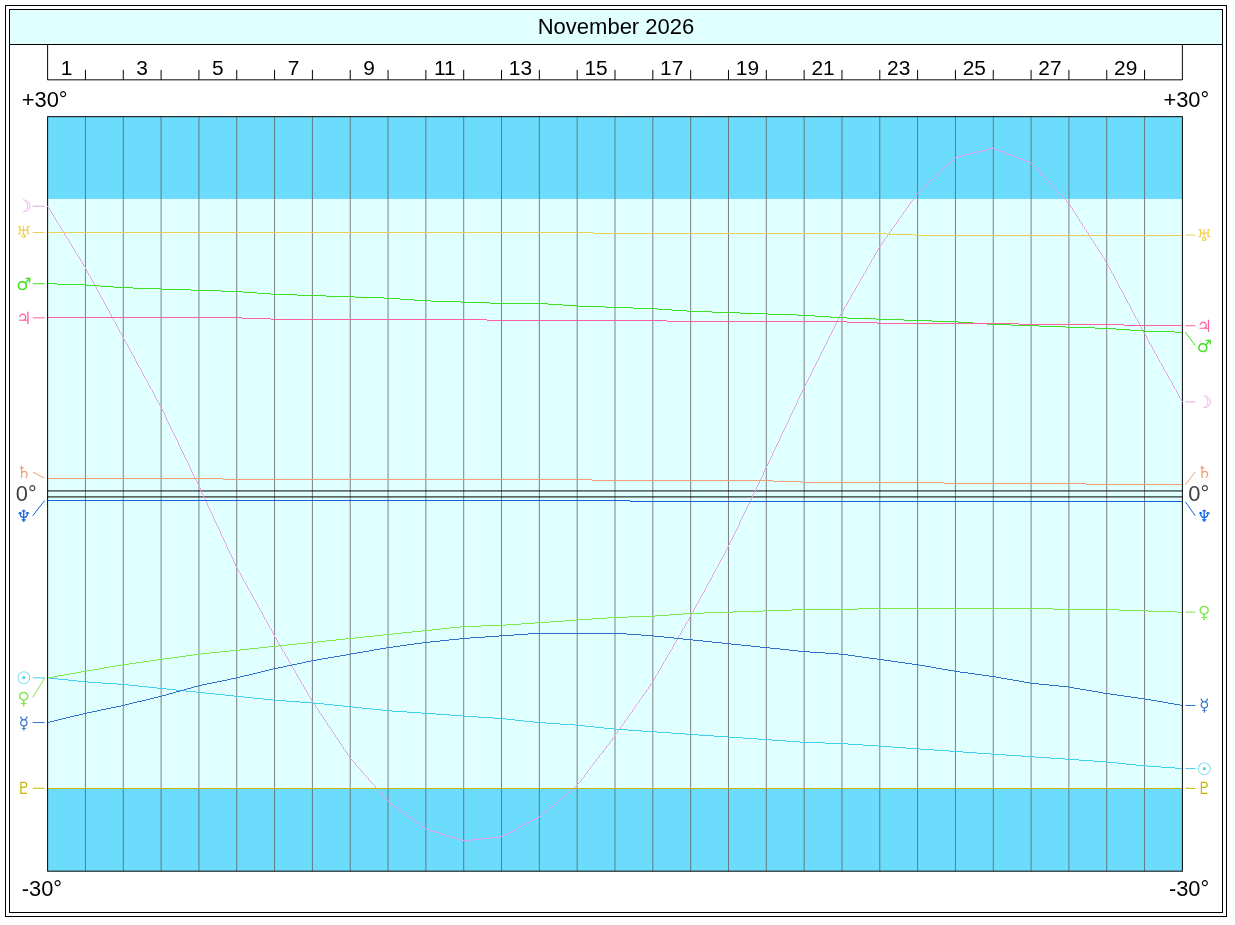 Image resolution: width=1235 pixels, height=925 pixels. Describe the element at coordinates (293, 67) in the screenshot. I see `day-label: 7` at that location.